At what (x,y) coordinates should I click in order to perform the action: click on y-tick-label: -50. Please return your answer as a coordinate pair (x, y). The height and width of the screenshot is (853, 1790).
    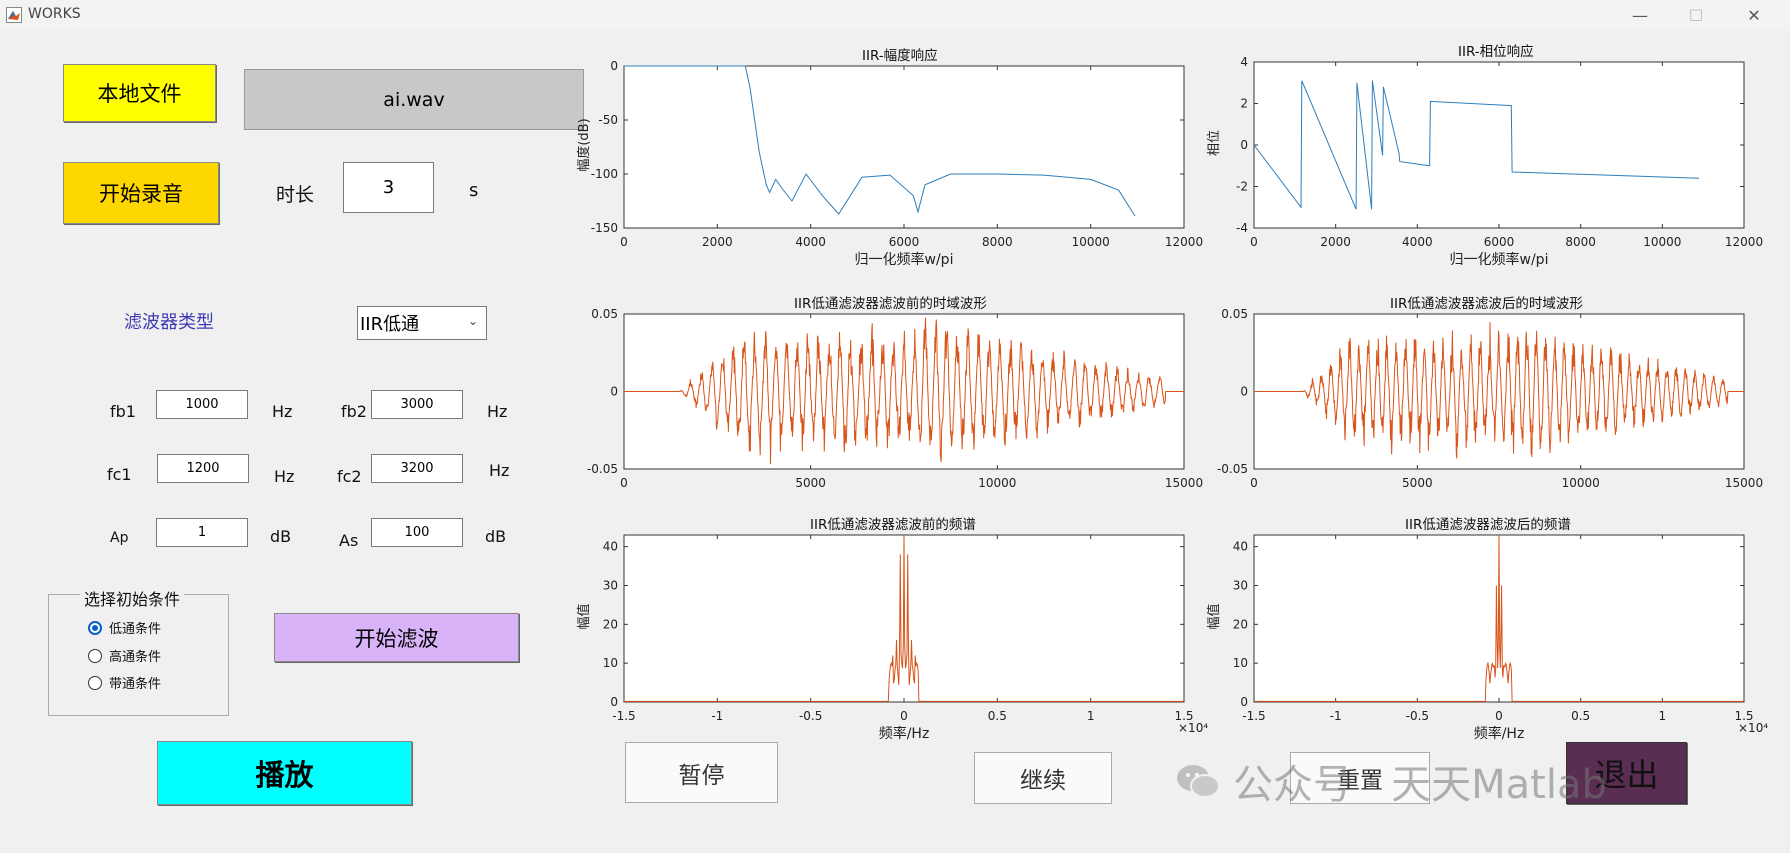
    Looking at the image, I should click on (608, 120).